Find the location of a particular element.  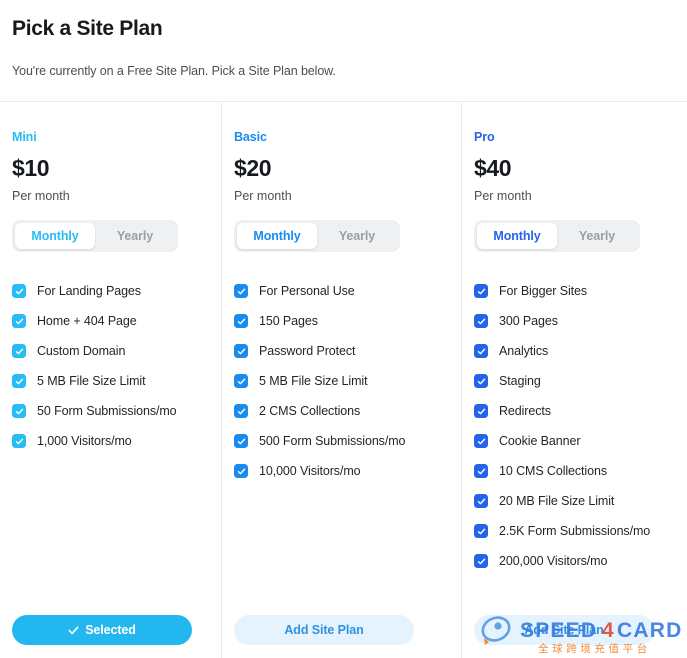

plan-cta-mini: Selected is located at coordinates (102, 630).